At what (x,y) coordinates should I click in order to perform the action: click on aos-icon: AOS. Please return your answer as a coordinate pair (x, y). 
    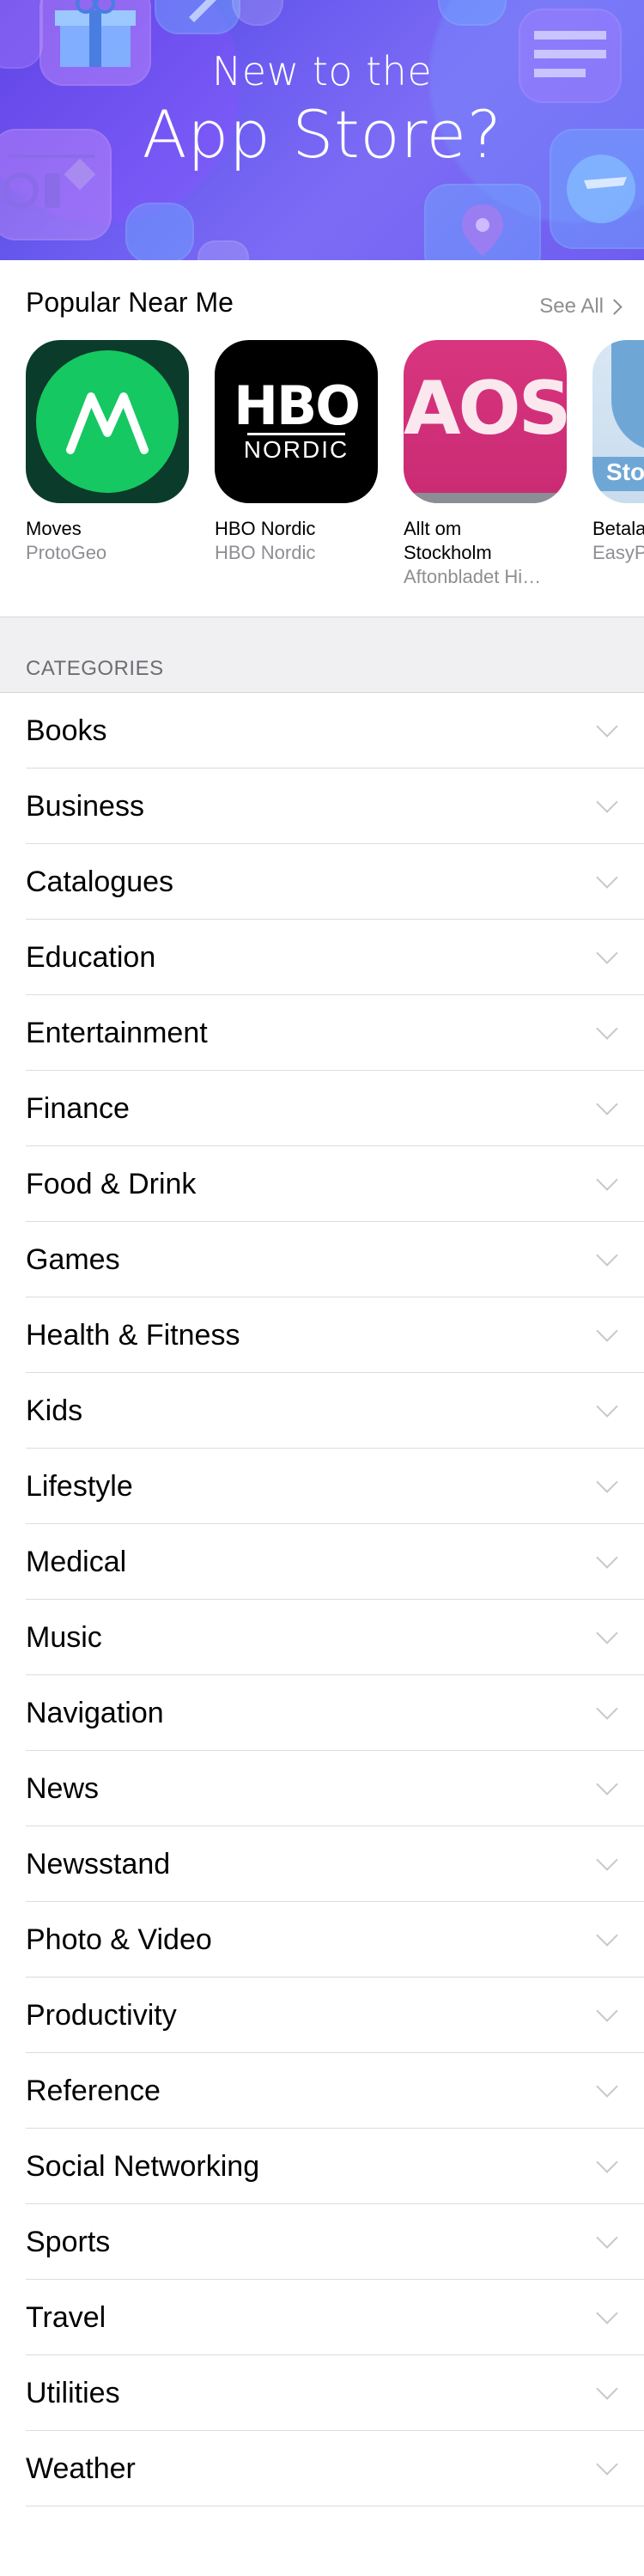
    Looking at the image, I should click on (486, 421).